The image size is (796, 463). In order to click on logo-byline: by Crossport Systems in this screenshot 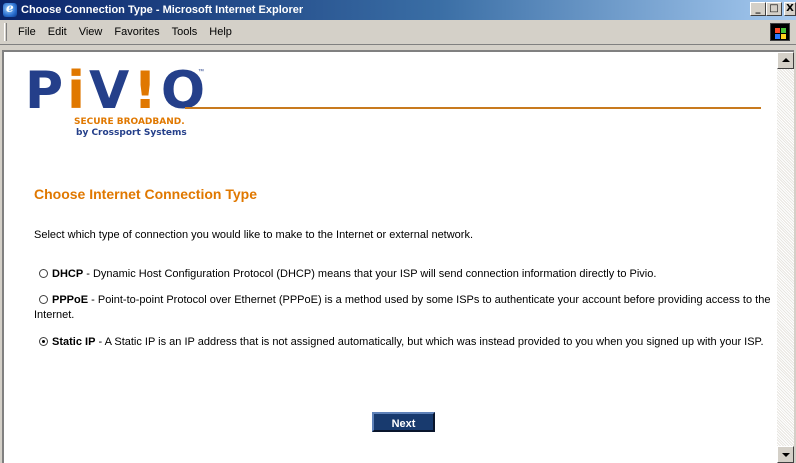, I will do `click(131, 133)`.